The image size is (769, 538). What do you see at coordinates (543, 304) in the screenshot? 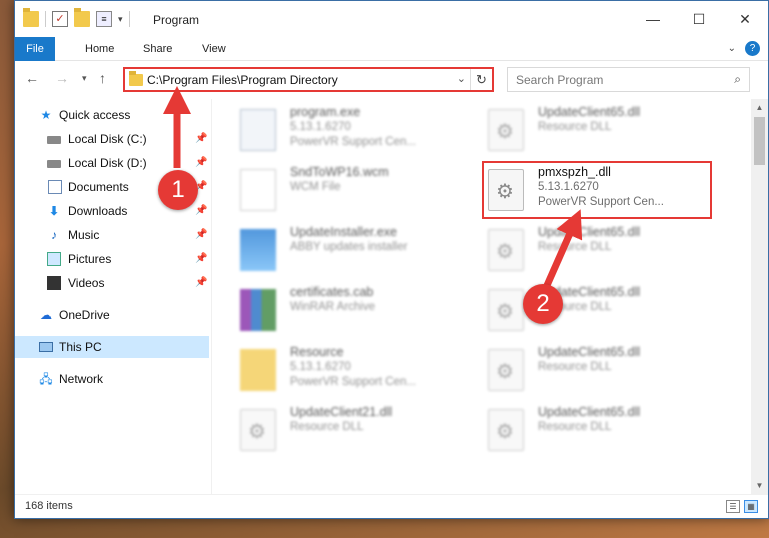
I see `step-2-badge: 2` at bounding box center [543, 304].